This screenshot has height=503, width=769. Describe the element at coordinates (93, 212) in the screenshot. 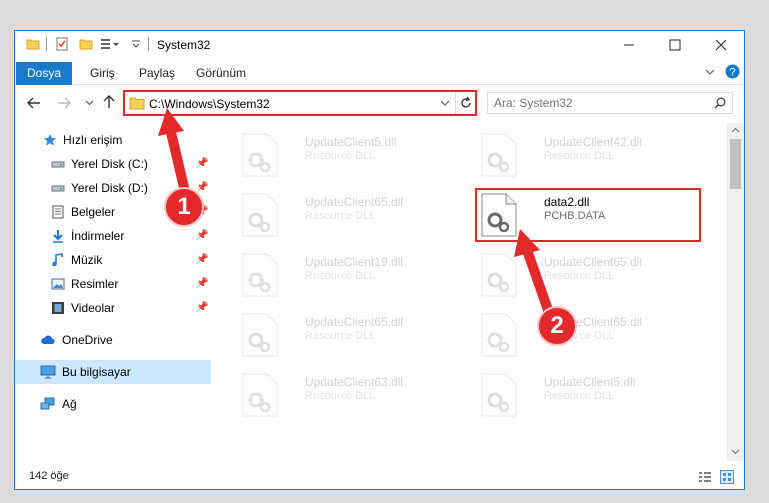

I see `sidebar-item-label: Belgeler` at that location.